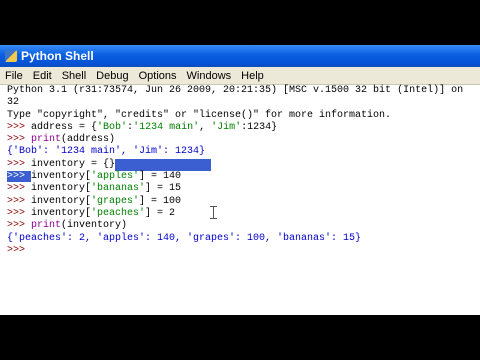 The image size is (480, 360). What do you see at coordinates (209, 76) in the screenshot?
I see `menu-windows: Windows` at bounding box center [209, 76].